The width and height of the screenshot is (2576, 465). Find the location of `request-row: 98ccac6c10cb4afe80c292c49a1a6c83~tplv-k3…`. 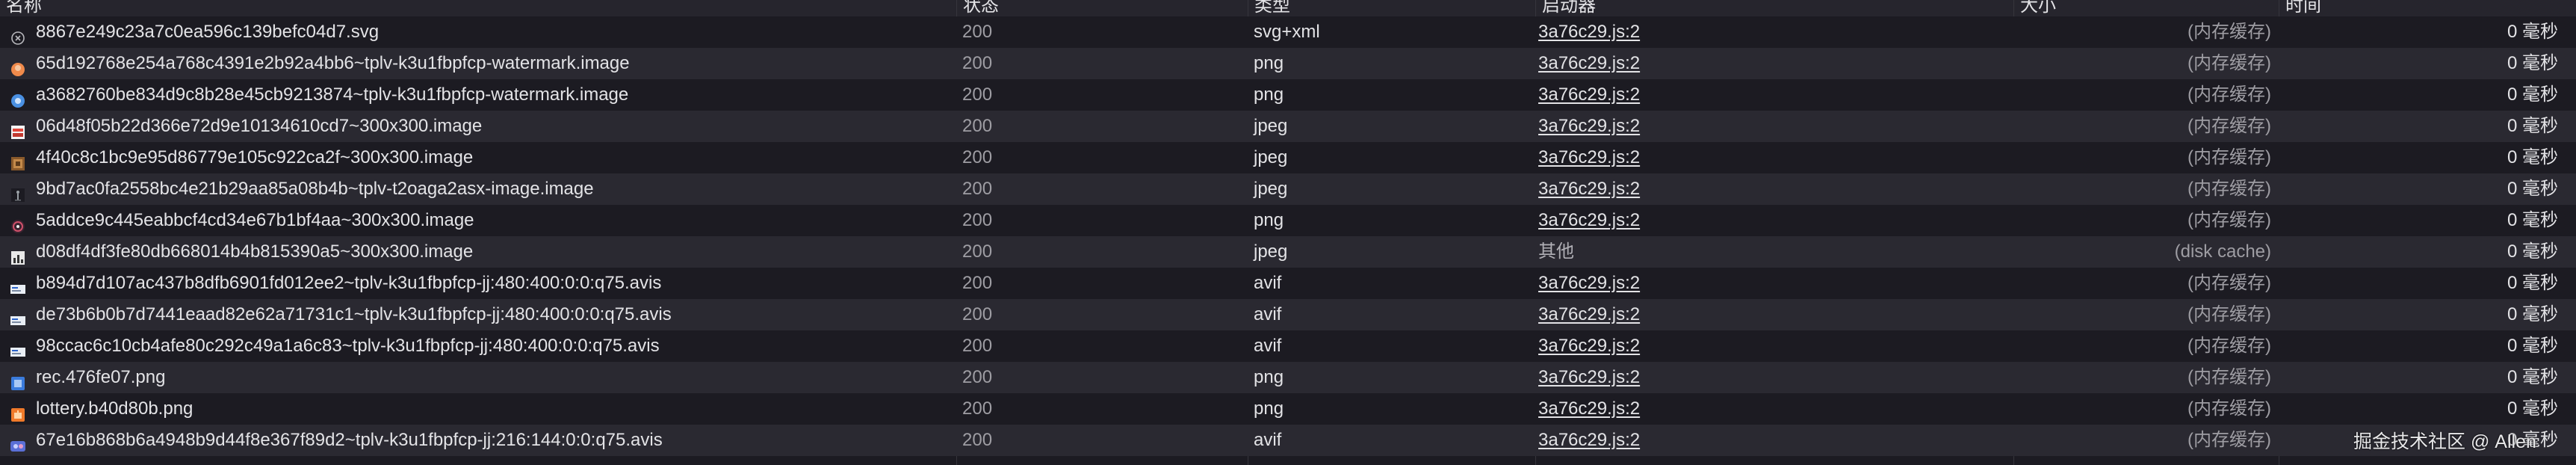

request-row: 98ccac6c10cb4afe80c292c49a1a6c83~tplv-k3… is located at coordinates (1288, 346).